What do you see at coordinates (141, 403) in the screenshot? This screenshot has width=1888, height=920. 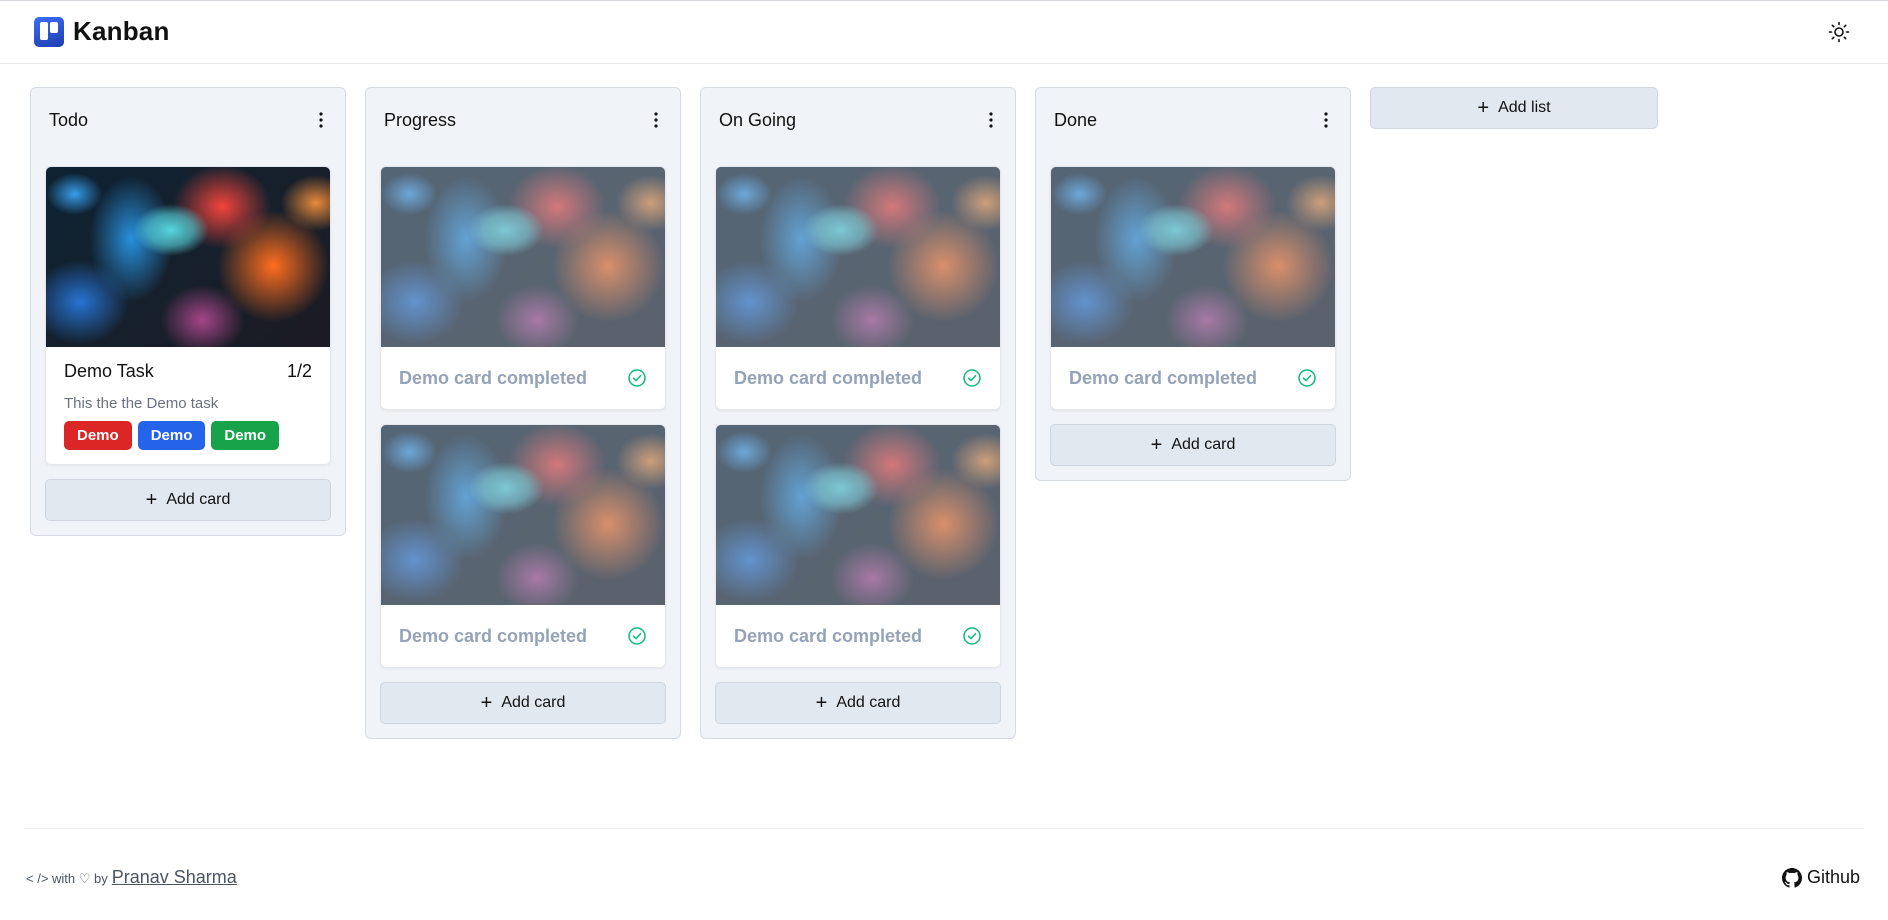 I see `card-description: This the the Demo task` at bounding box center [141, 403].